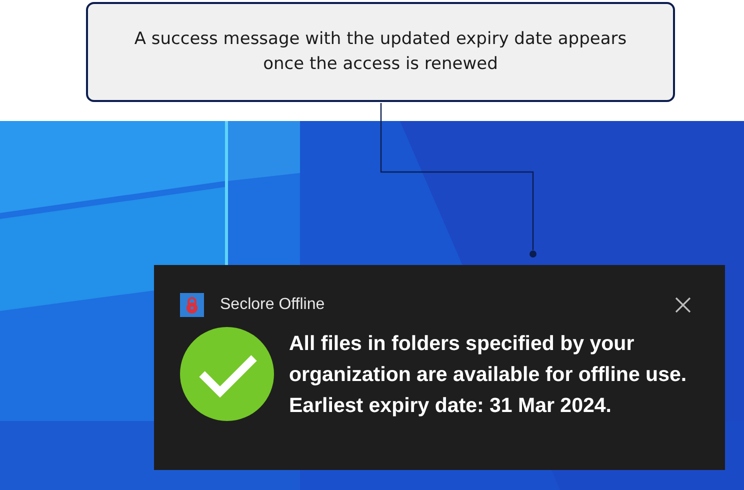  I want to click on notification-message: All files in folders specified by your organization are available for offline use. Earliest expiry date: 31 Mar 2024., so click(488, 374).